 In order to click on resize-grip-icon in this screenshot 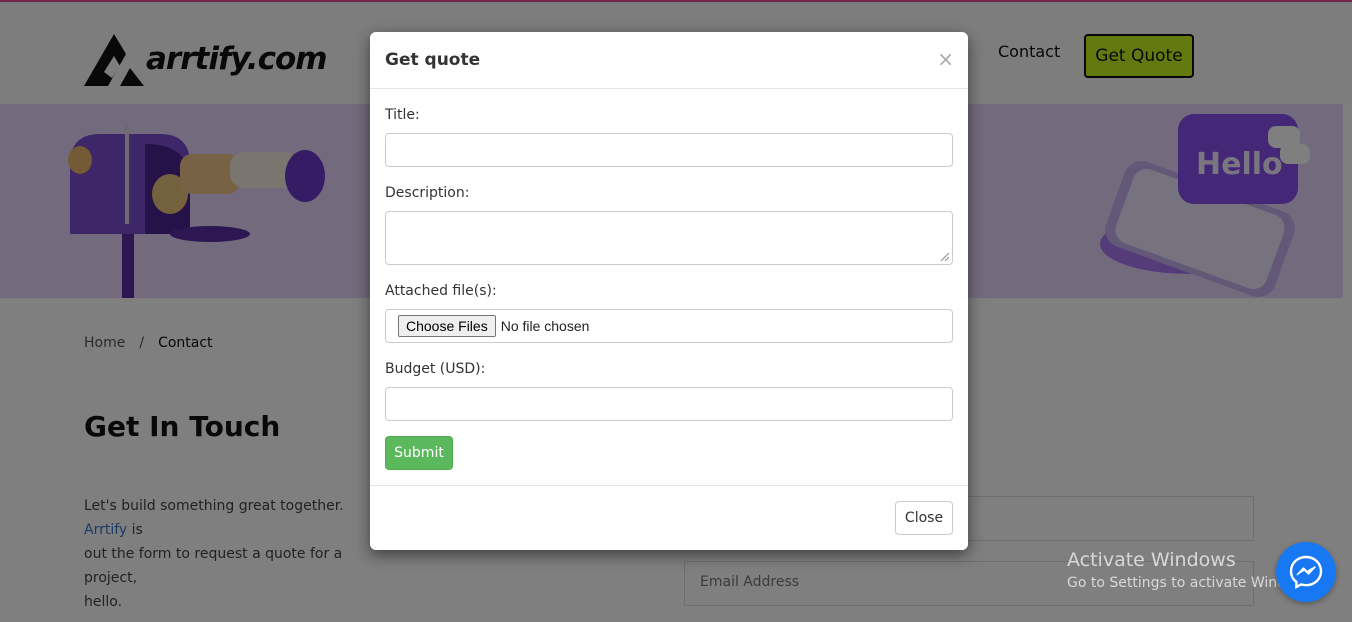, I will do `click(945, 257)`.